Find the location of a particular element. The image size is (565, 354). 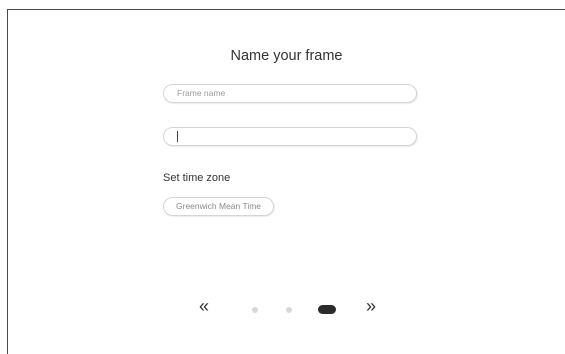

text-cursor is located at coordinates (177, 136).